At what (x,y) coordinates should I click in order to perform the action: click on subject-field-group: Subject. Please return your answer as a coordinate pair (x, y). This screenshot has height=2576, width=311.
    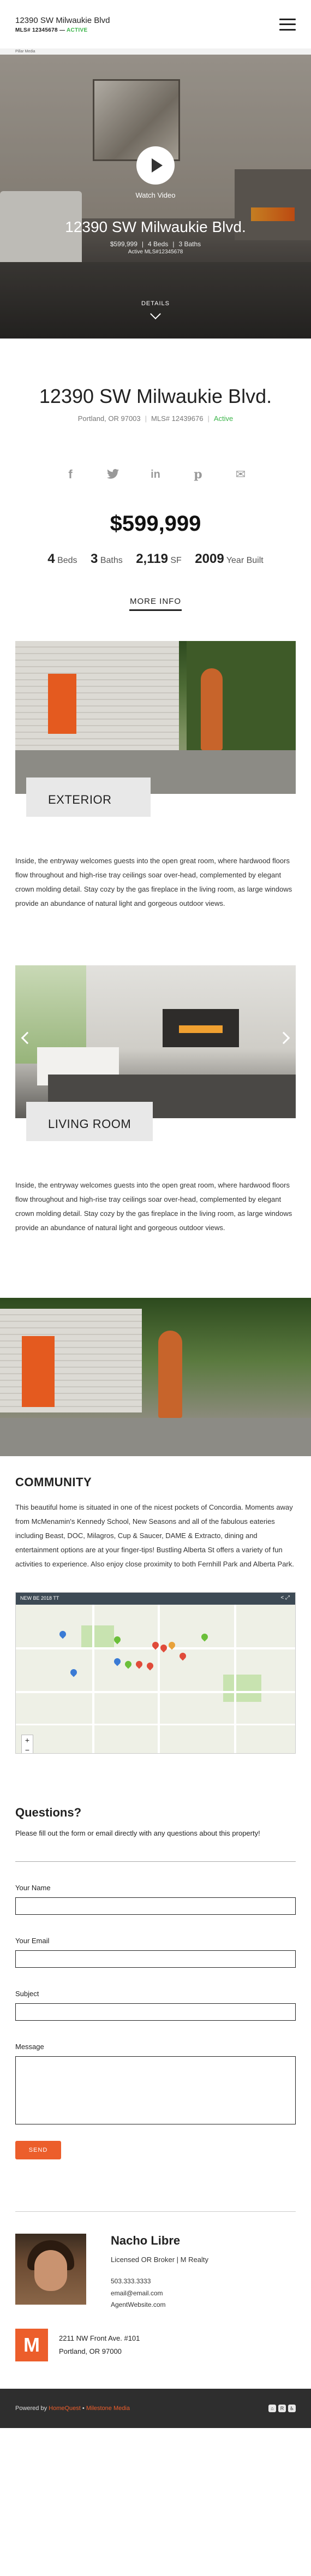
    Looking at the image, I should click on (155, 2005).